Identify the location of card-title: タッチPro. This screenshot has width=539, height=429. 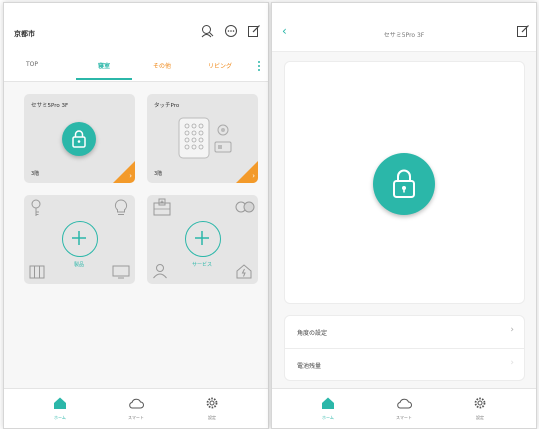
(167, 106).